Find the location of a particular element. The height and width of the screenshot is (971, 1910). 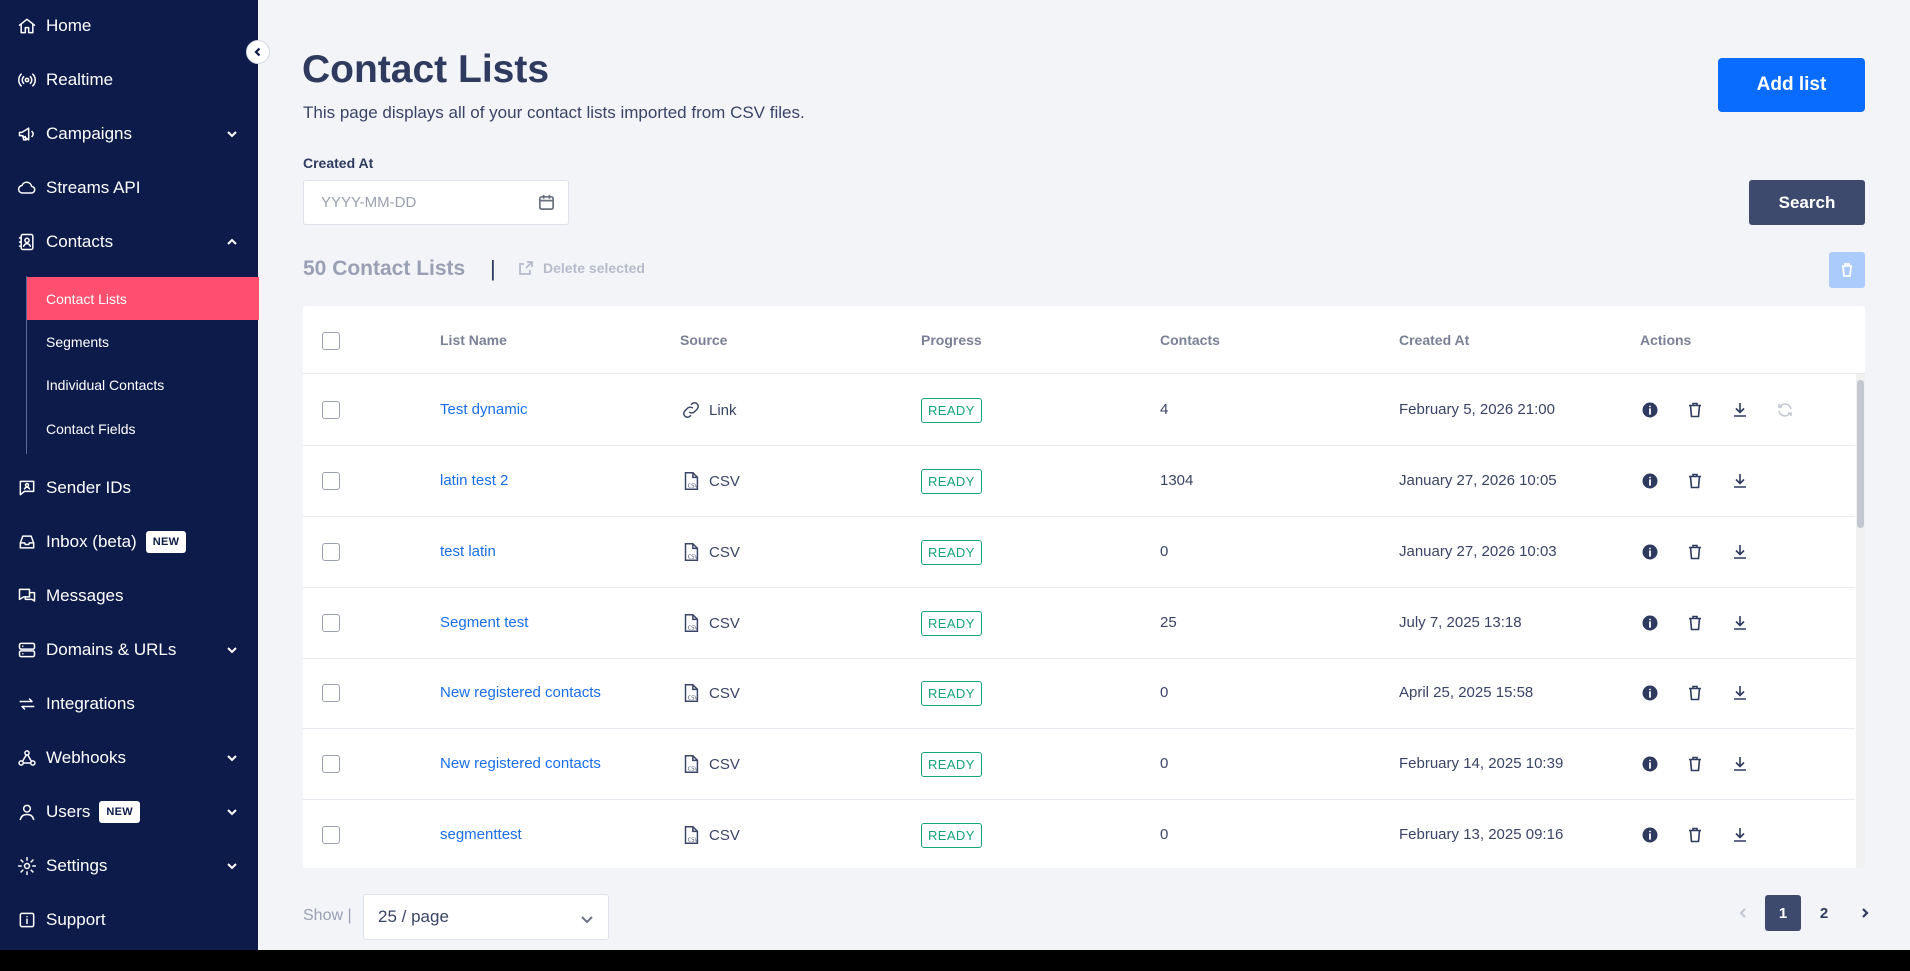

sidebar-item-contacts: Contacts is located at coordinates (129, 242).